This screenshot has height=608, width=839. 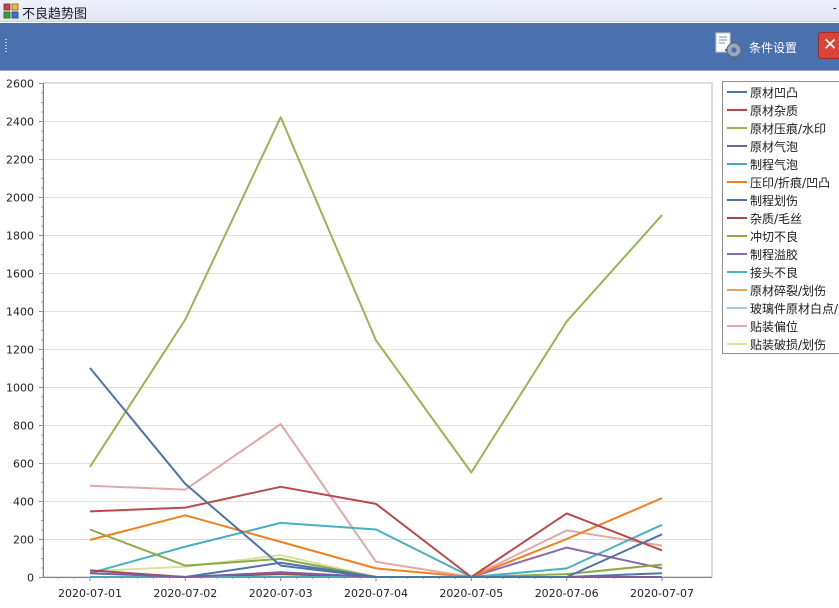 What do you see at coordinates (788, 291) in the screenshot?
I see `legend-label: 原材碎裂/划伤` at bounding box center [788, 291].